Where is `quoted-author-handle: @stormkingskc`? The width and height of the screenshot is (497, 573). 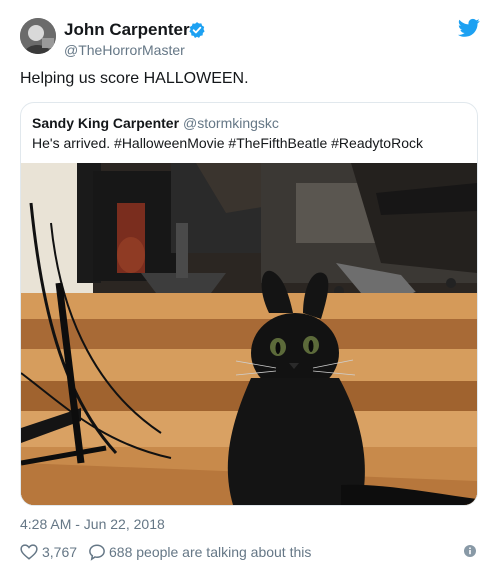
quoted-author-handle: @stormkingskc is located at coordinates (231, 123).